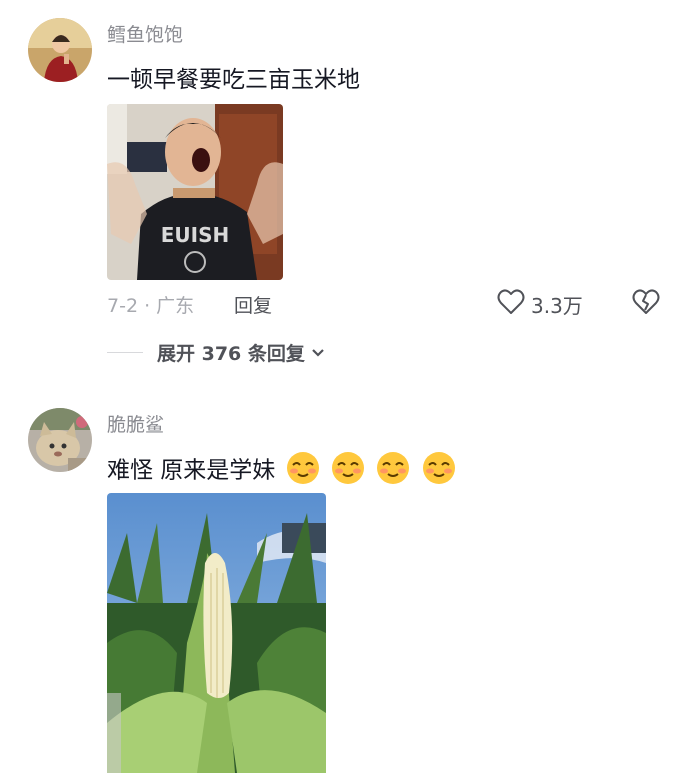  What do you see at coordinates (195, 192) in the screenshot?
I see `comment-photo: EUISH` at bounding box center [195, 192].